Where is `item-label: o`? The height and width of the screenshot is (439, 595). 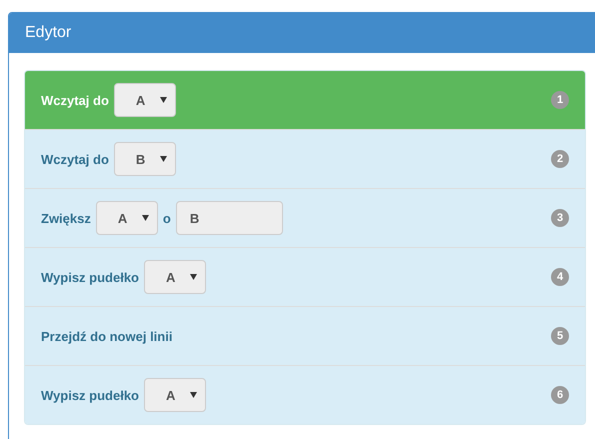 item-label: o is located at coordinates (166, 218).